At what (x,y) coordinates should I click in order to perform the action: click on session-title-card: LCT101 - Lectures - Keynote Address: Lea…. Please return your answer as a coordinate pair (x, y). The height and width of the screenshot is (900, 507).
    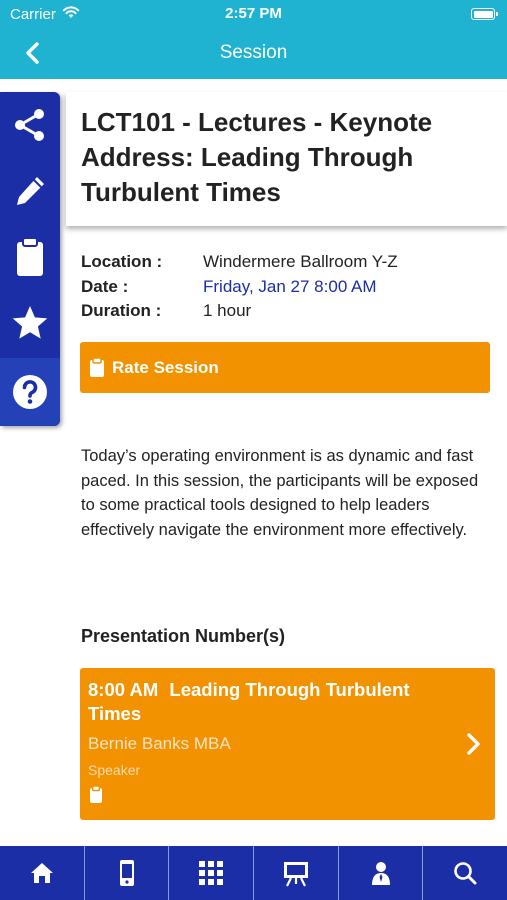
    Looking at the image, I should click on (286, 159).